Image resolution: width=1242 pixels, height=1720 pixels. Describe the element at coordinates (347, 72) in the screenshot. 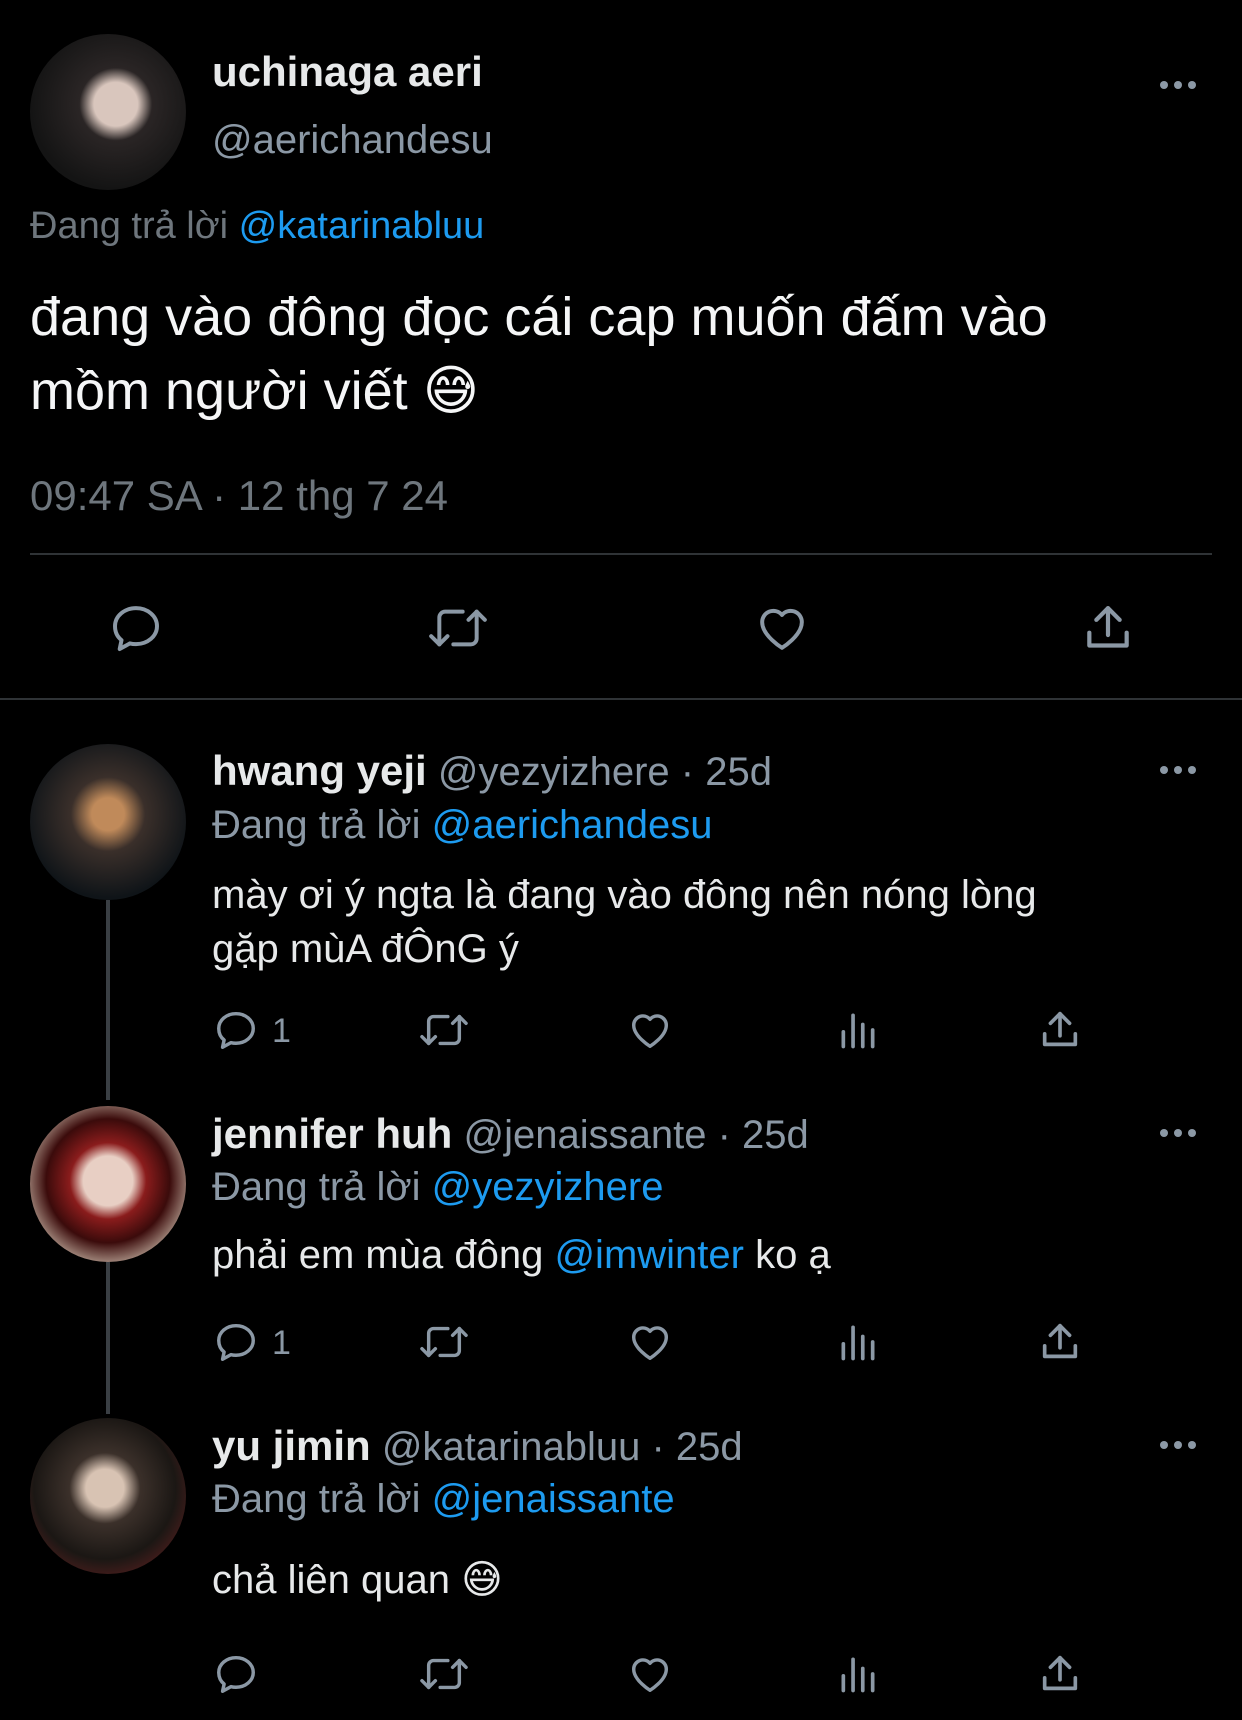

I see `author-name: uchinaga aeri` at that location.